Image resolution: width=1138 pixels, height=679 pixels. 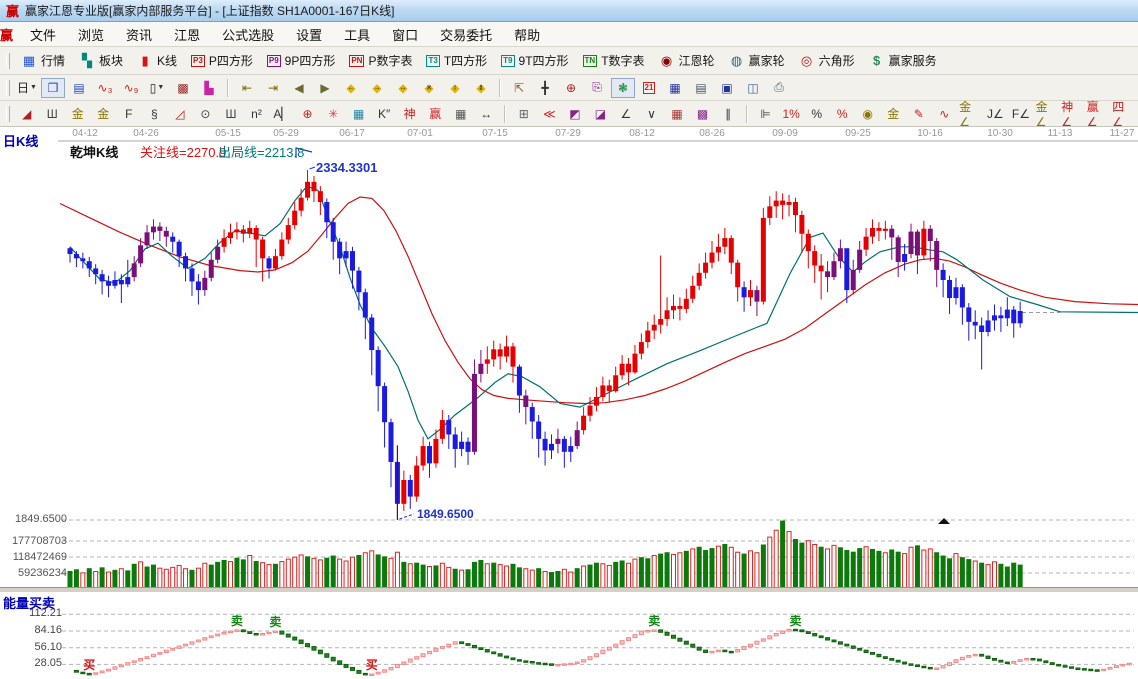 What do you see at coordinates (545, 88) in the screenshot?
I see `crosshair-tool: ╋` at bounding box center [545, 88].